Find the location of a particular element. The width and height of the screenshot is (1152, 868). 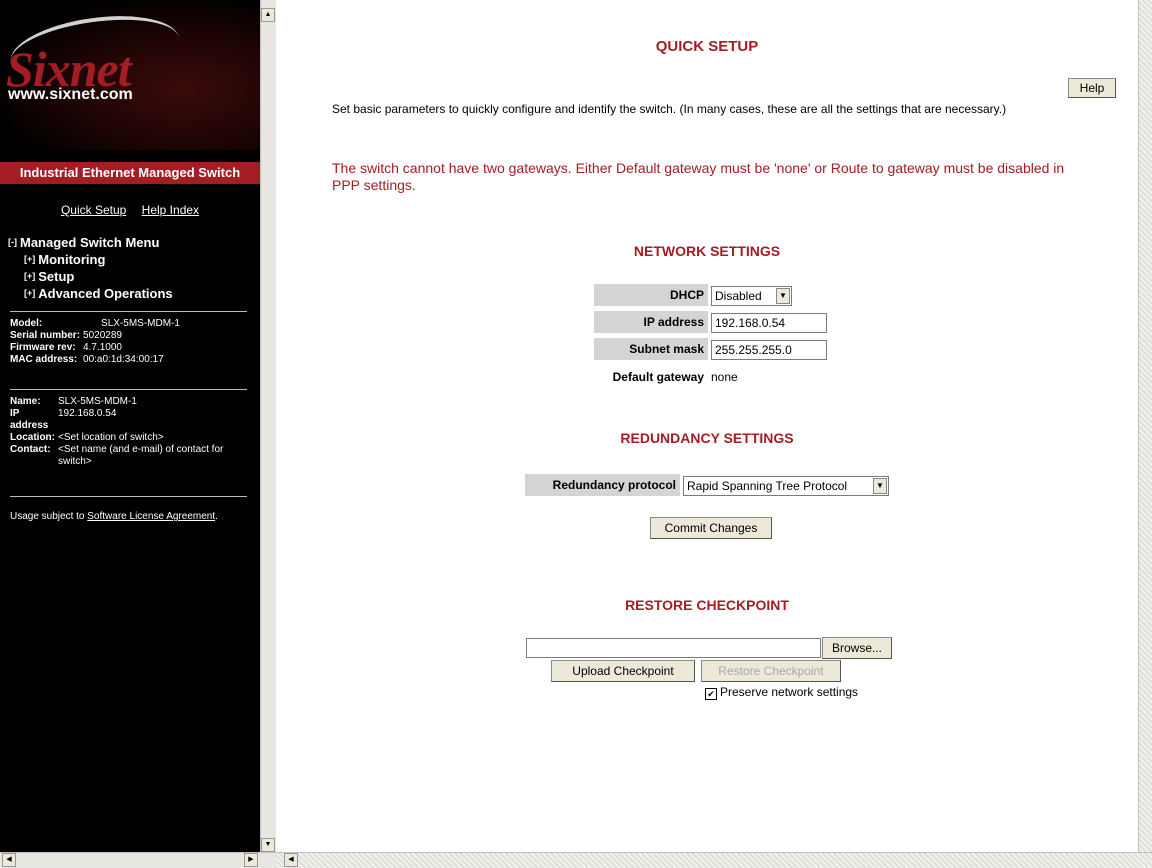

menu-item-label: Advanced Operations is located at coordinates (105, 293).